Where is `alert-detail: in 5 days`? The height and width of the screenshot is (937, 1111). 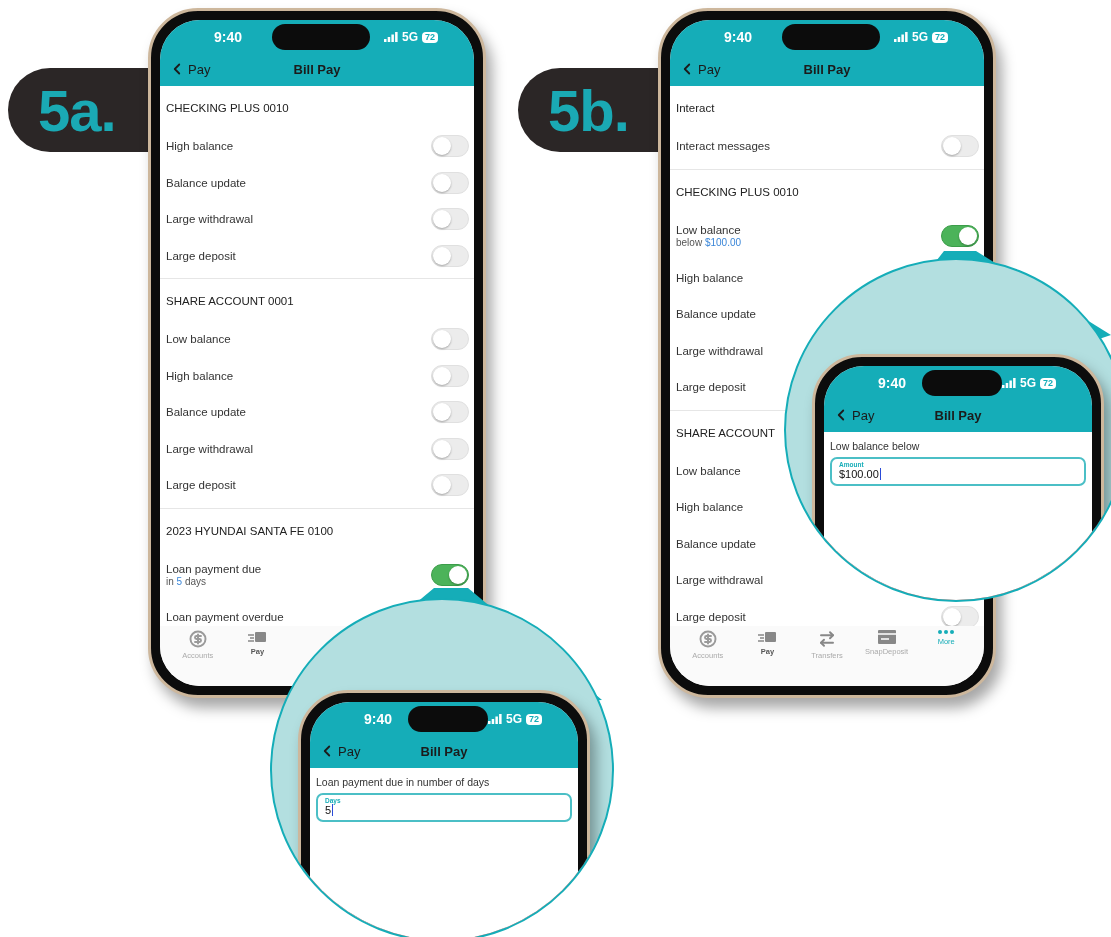 alert-detail: in 5 days is located at coordinates (187, 581).